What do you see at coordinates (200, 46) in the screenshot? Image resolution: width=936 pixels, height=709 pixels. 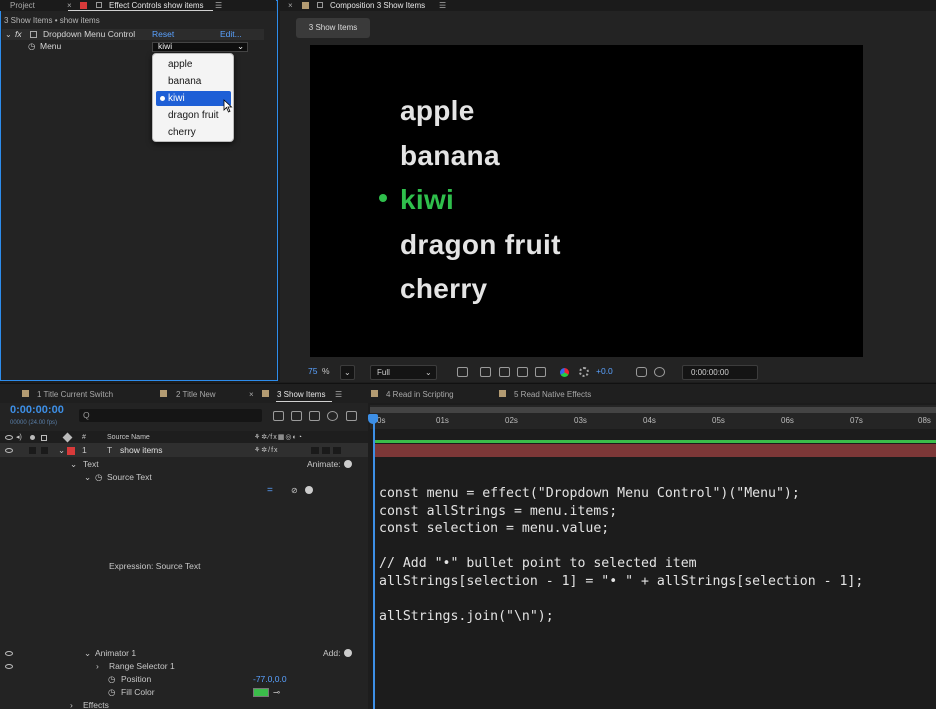 I see `menu-dropdown: kiwi ⌄` at bounding box center [200, 46].